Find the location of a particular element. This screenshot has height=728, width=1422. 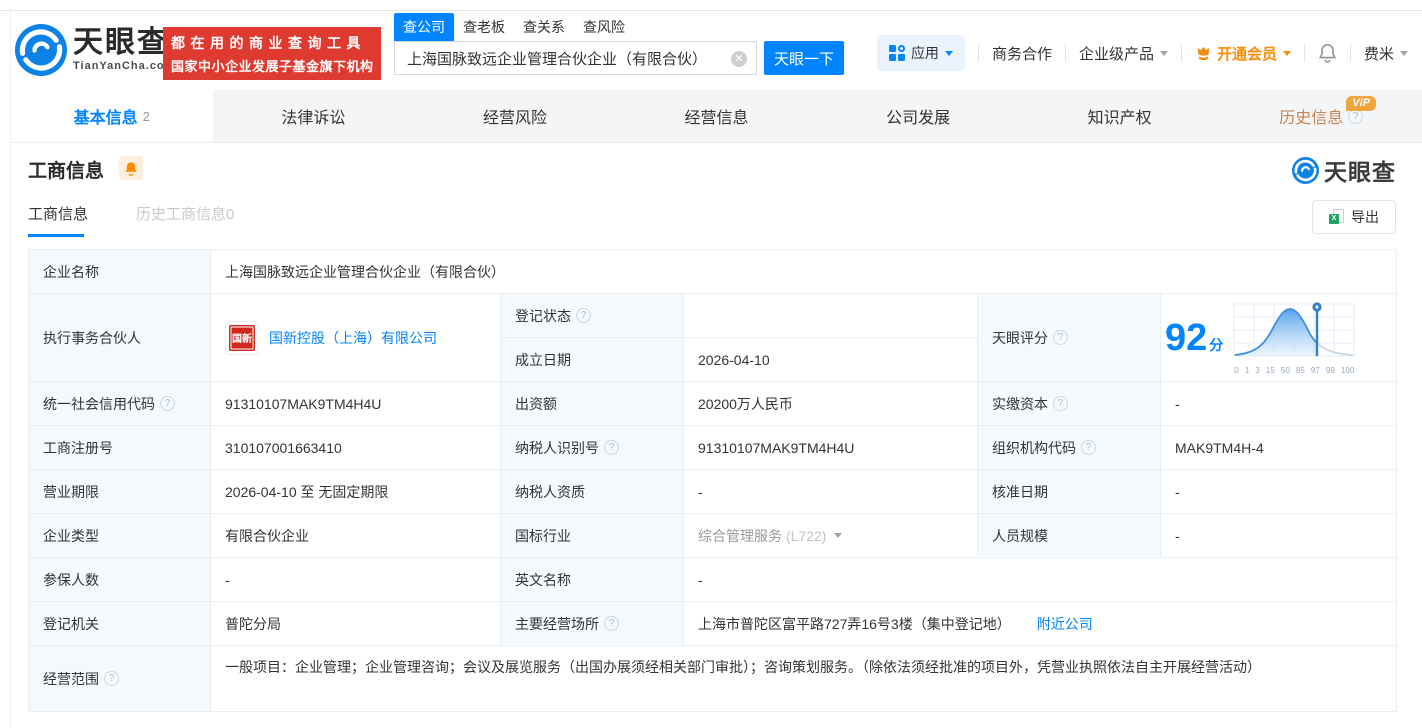

subtabs: 工商信息 历史工商信息0 is located at coordinates (155, 220).